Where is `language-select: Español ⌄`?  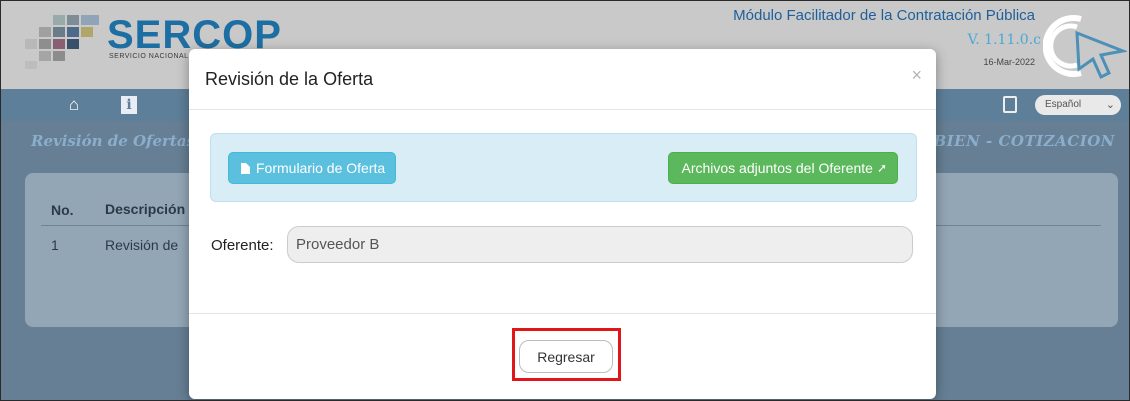
language-select: Español ⌄ is located at coordinates (1078, 105).